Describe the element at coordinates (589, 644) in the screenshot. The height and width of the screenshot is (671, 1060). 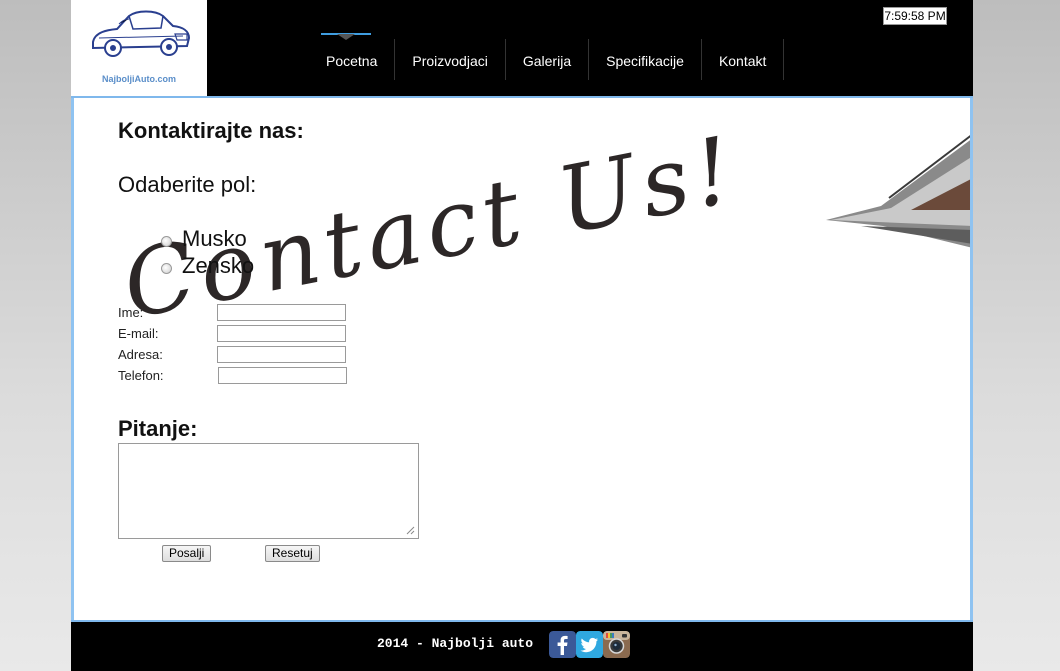
I see `twitter-icon` at that location.